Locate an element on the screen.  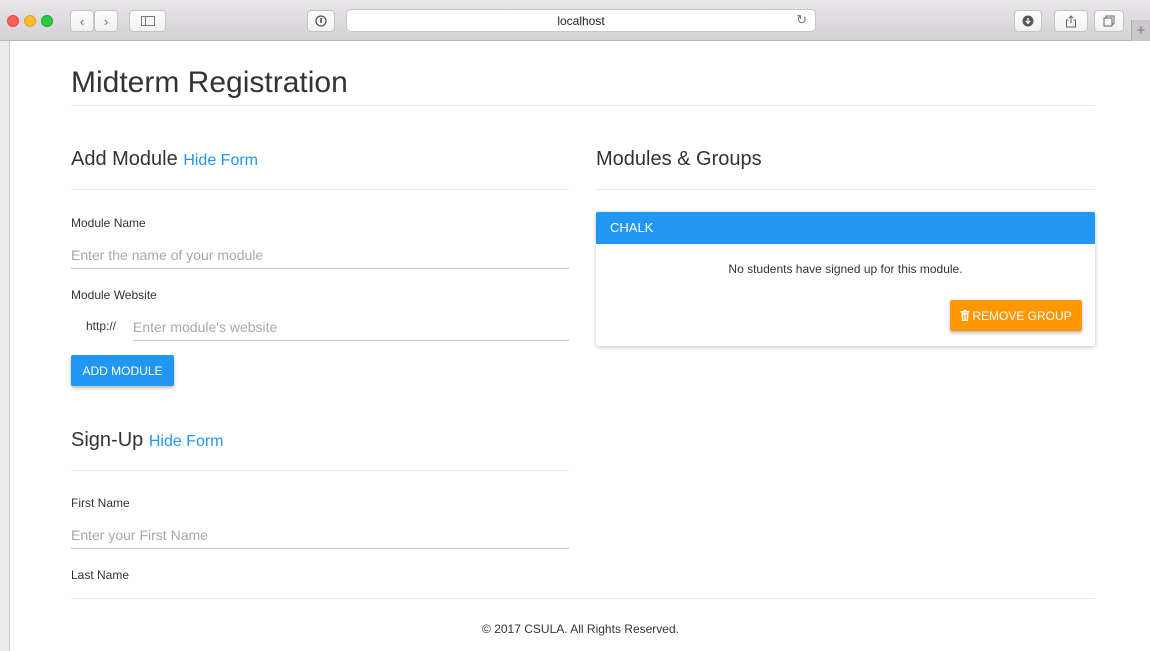
trash-icon is located at coordinates (965, 315).